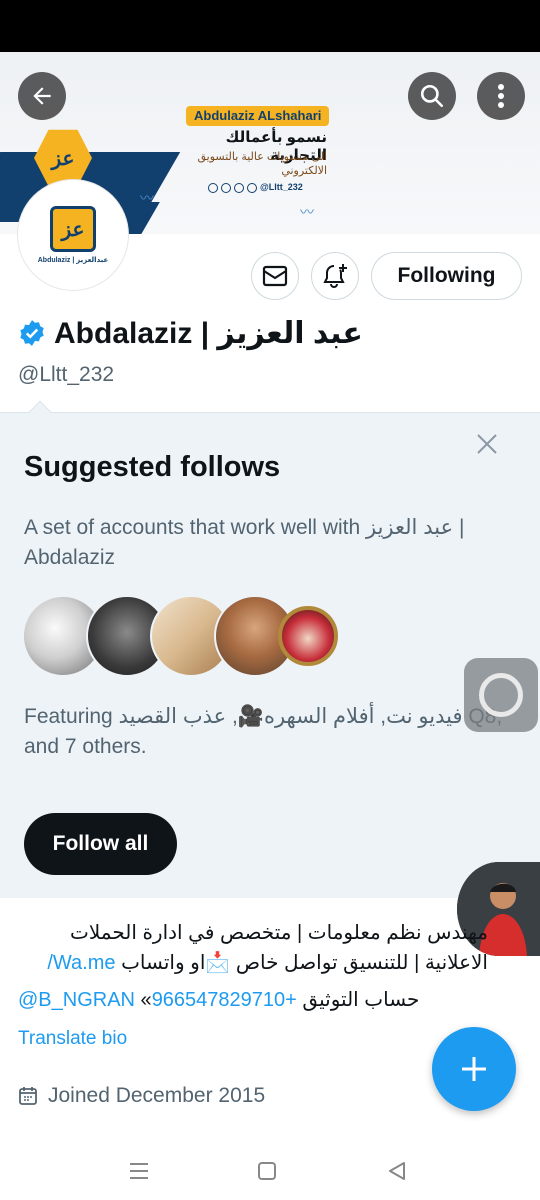 The height and width of the screenshot is (1200, 540). What do you see at coordinates (28, 1096) in the screenshot?
I see `calendar-icon` at bounding box center [28, 1096].